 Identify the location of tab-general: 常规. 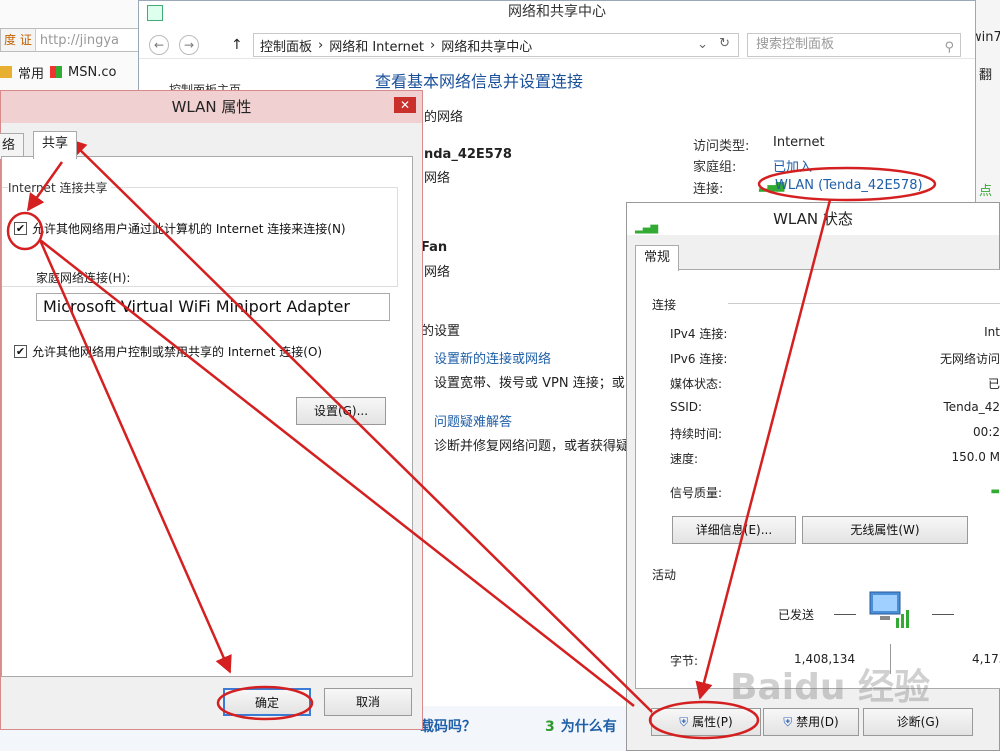
(657, 258).